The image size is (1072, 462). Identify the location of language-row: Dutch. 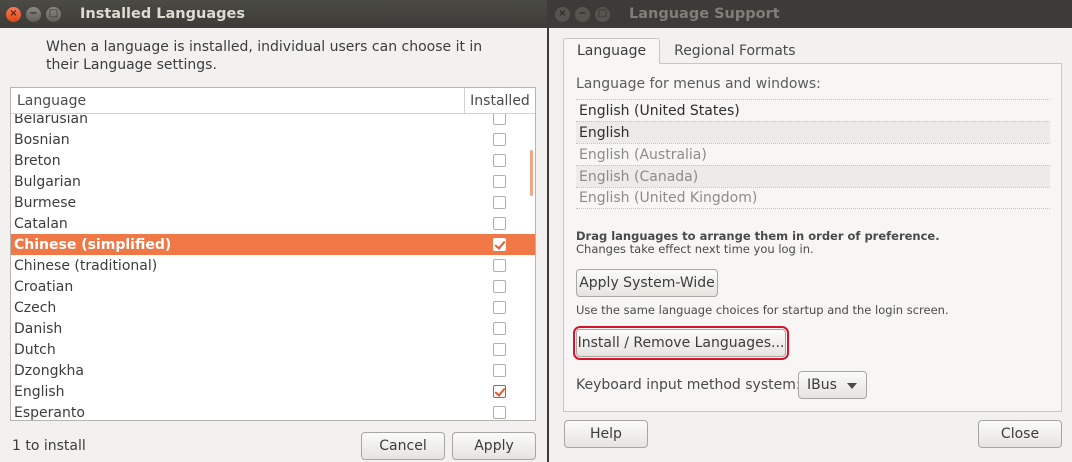
(273, 349).